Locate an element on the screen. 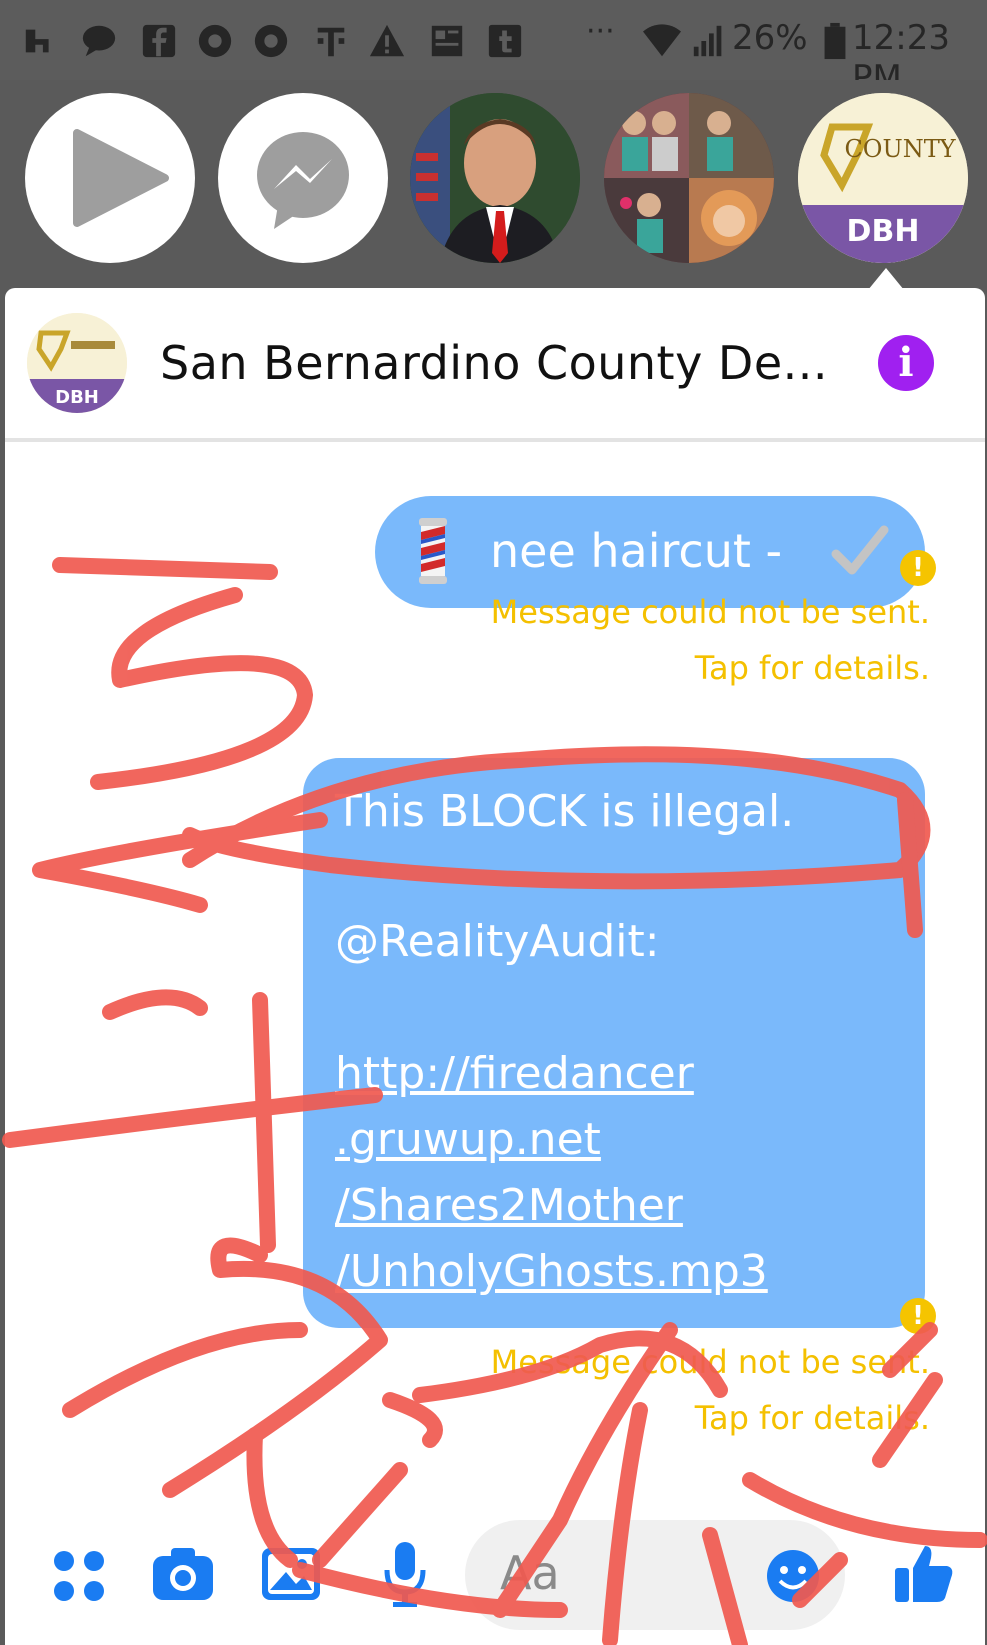 This screenshot has height=1645, width=987. status-bar: ··· 26% 12:23 PM is located at coordinates (493, 49).